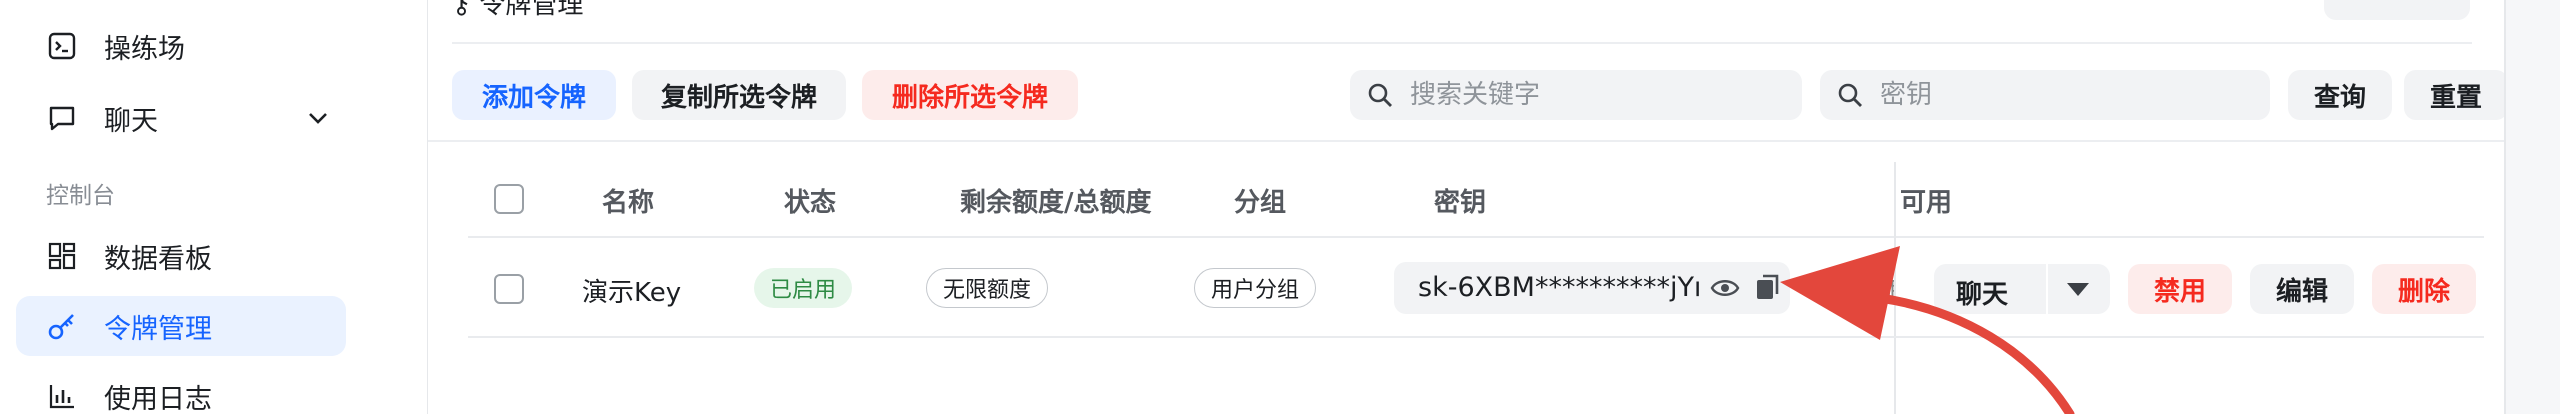 Image resolution: width=2560 pixels, height=414 pixels. Describe the element at coordinates (131, 121) in the screenshot. I see `sidebar-item-label: 聊天` at that location.